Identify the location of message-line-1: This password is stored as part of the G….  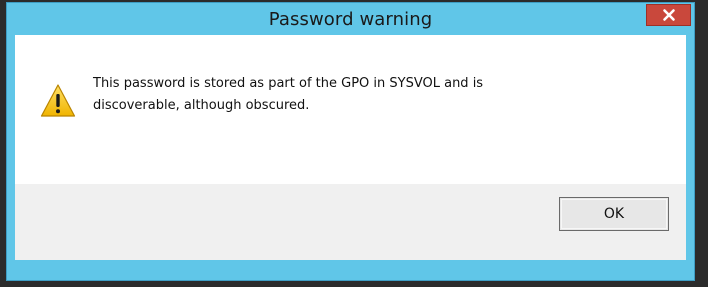
(288, 83).